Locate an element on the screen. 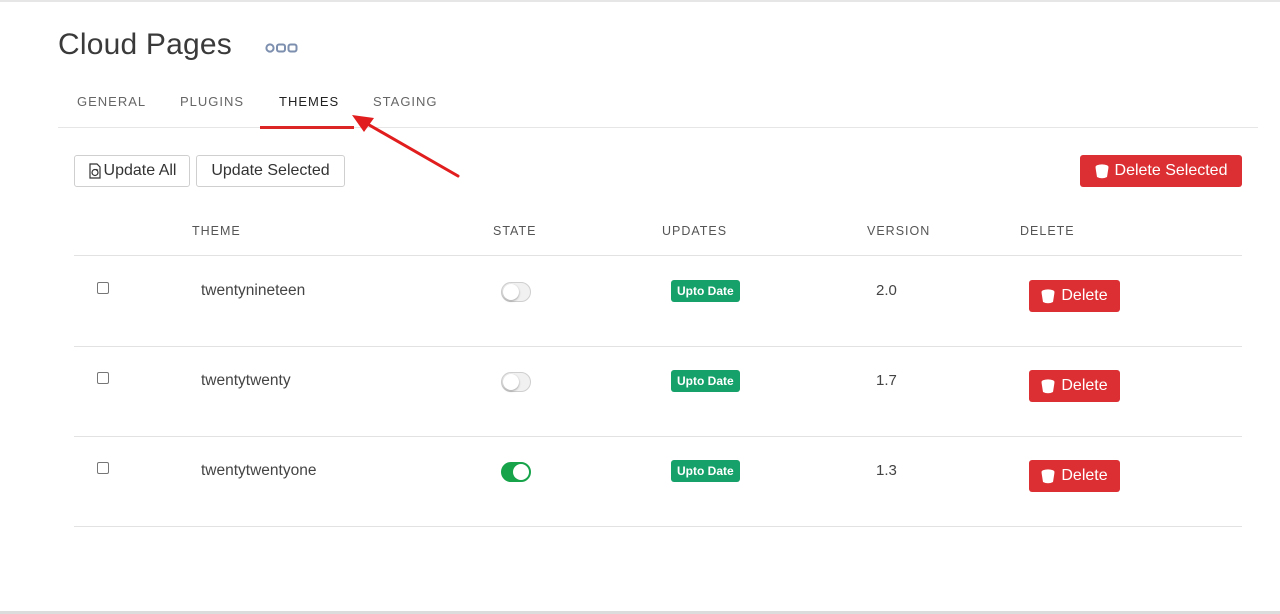  tab-bar: GENERAL PLUGINS THEMES STAGING is located at coordinates (658, 109).